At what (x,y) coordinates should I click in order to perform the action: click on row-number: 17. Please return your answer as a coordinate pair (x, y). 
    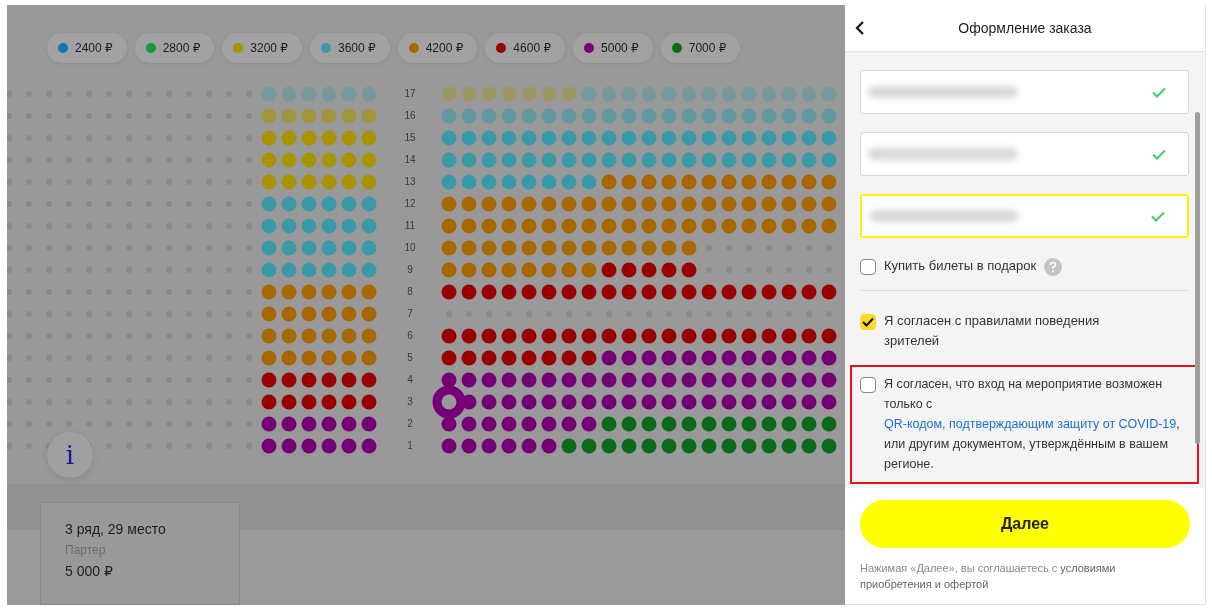
    Looking at the image, I should click on (410, 93).